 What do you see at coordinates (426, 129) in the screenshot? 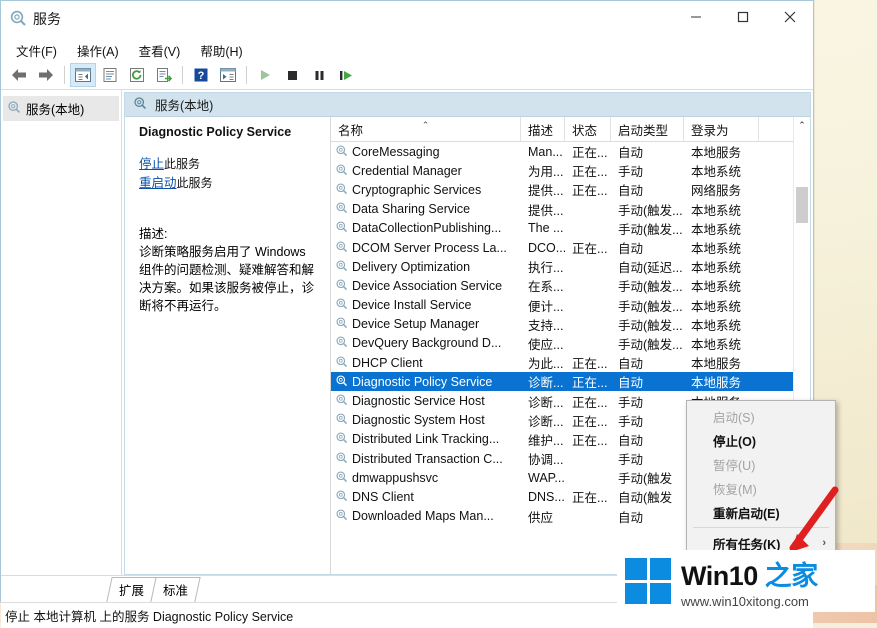
I see `column-header-name: 名称 ⌃` at bounding box center [426, 129].